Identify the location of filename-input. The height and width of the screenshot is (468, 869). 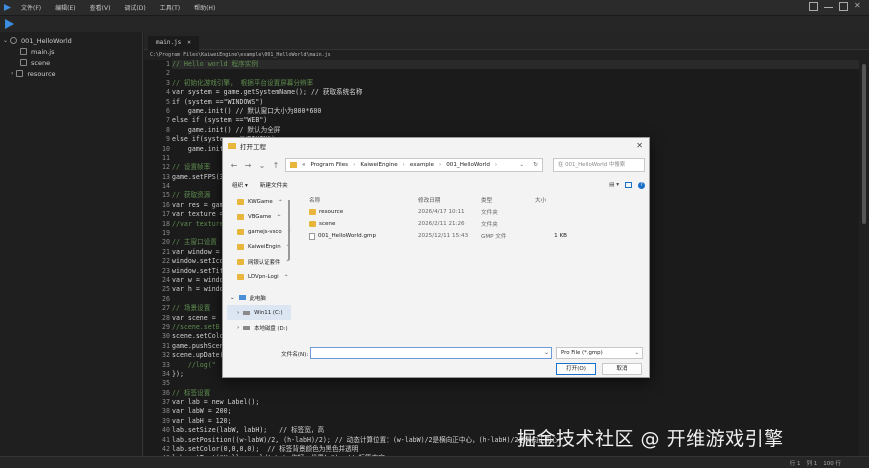
(431, 353).